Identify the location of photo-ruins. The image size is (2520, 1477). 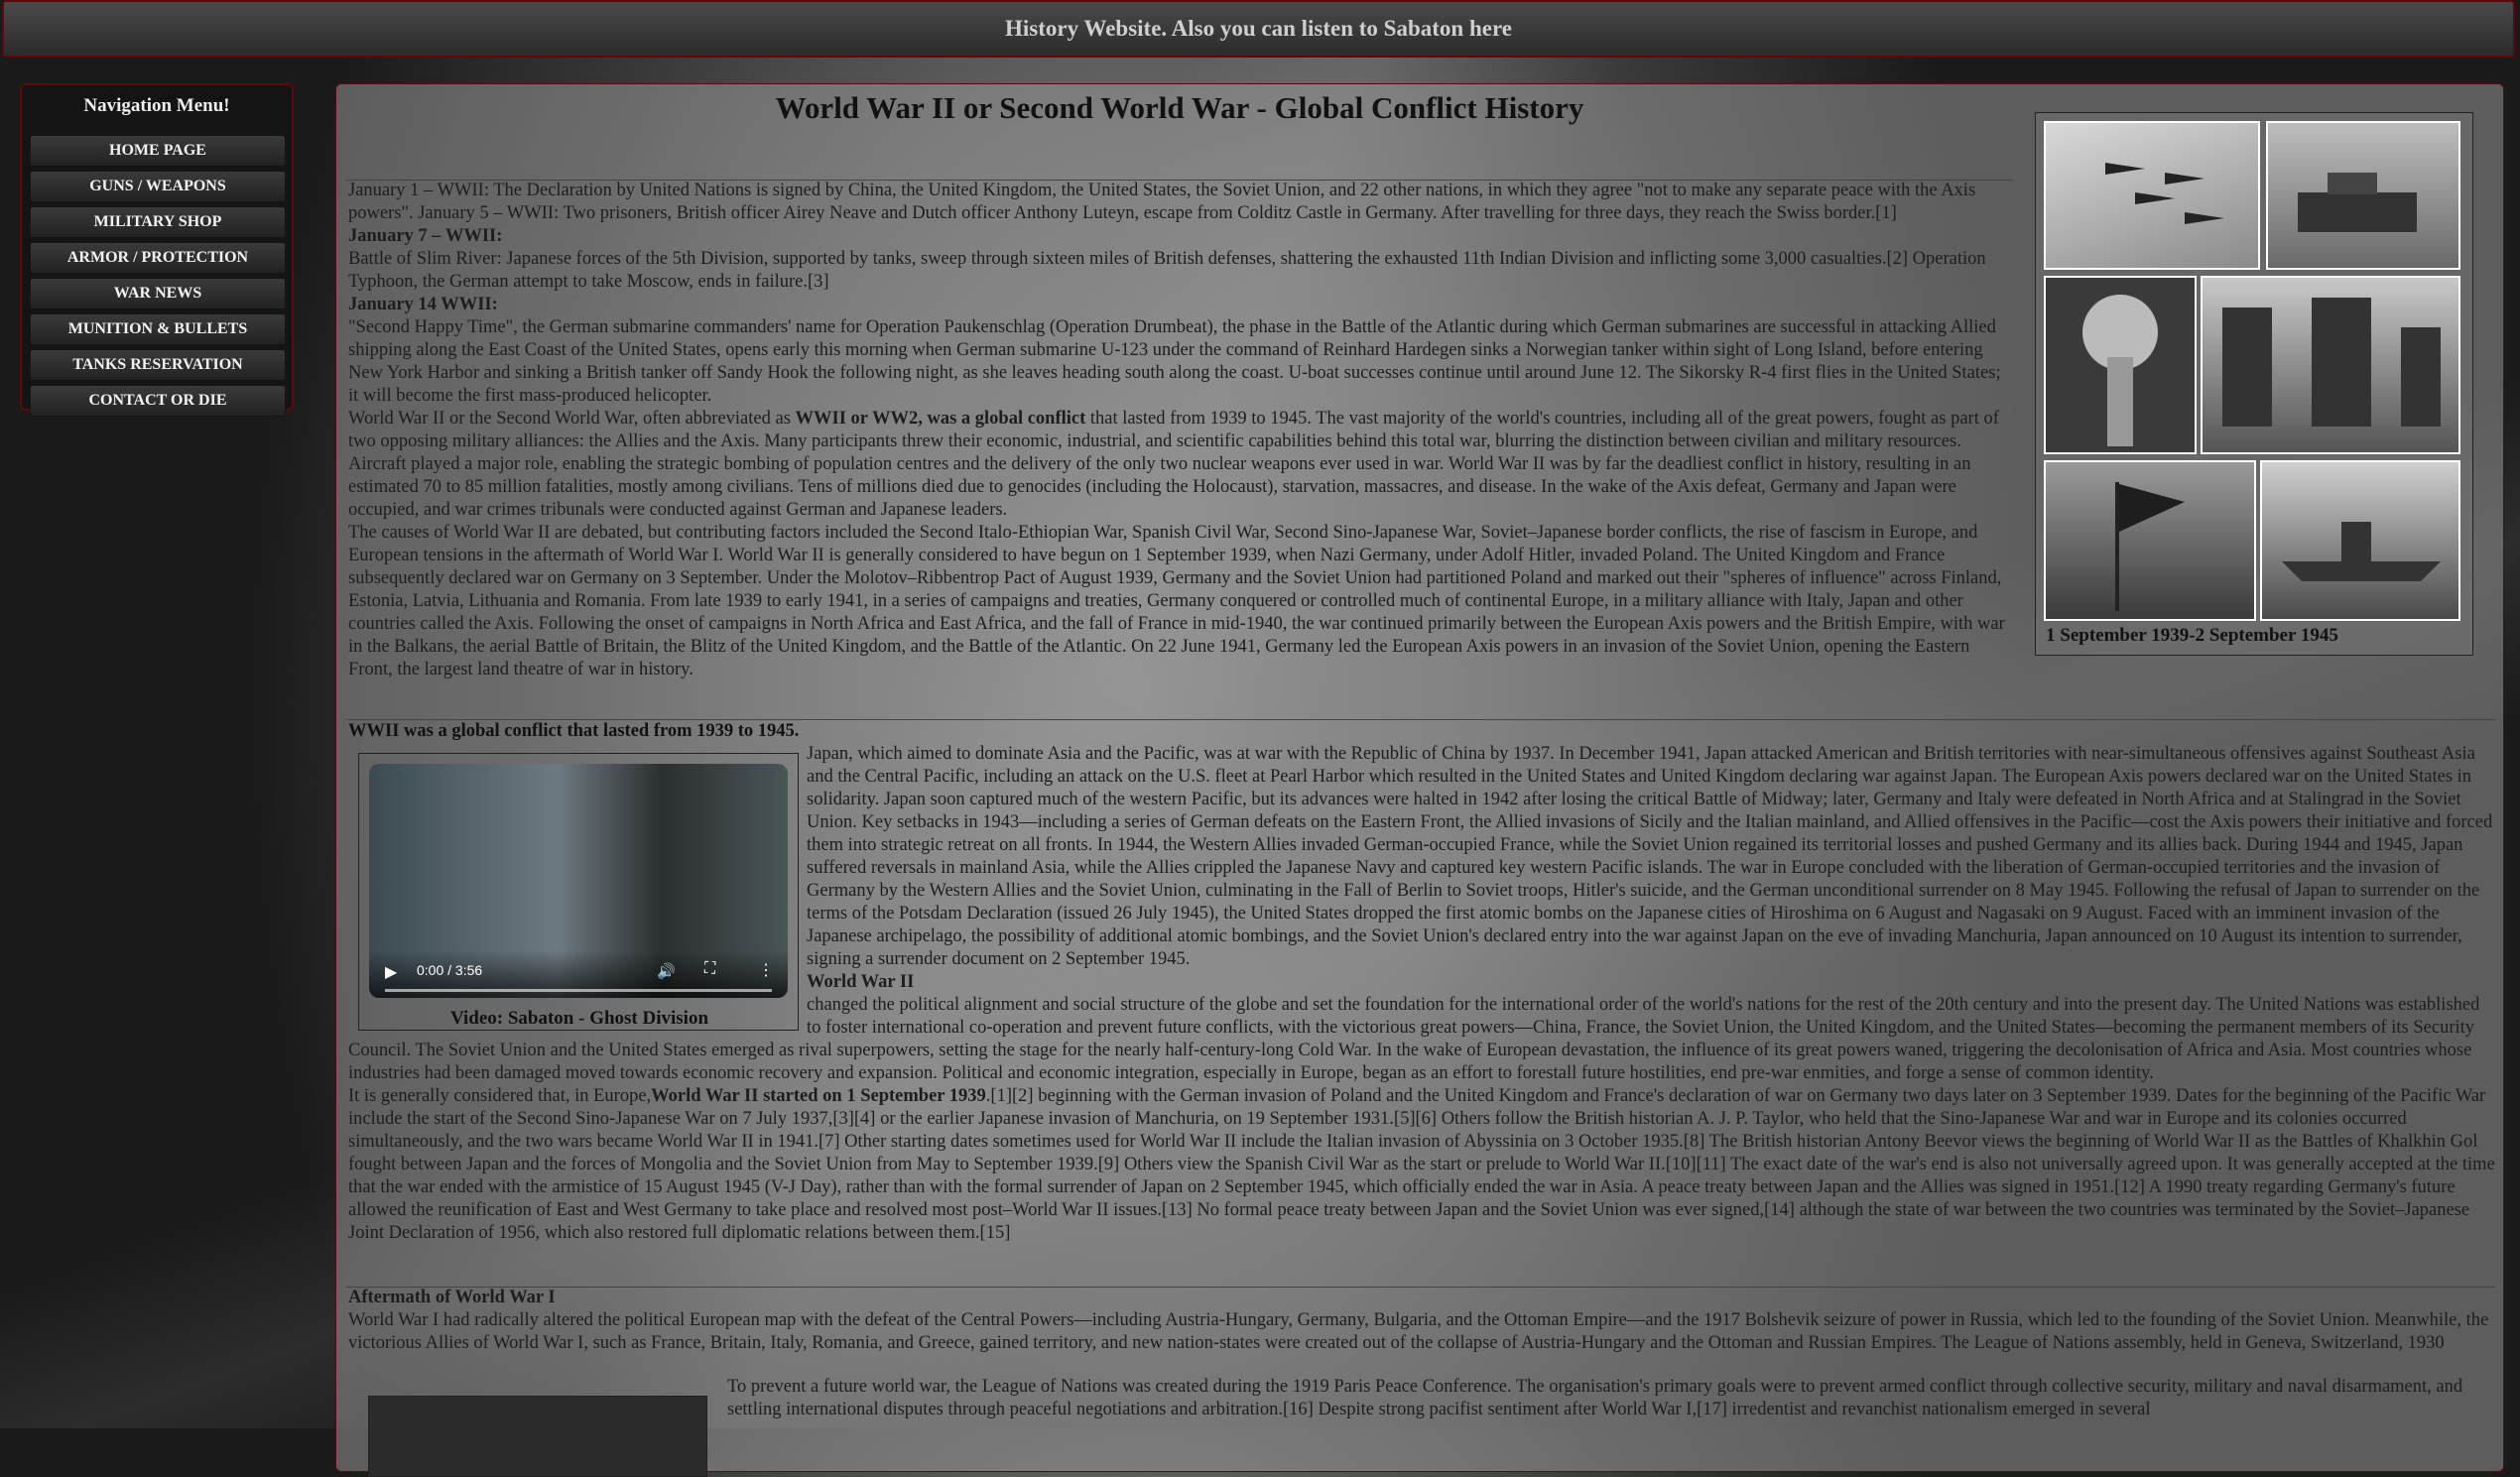
(2330, 365).